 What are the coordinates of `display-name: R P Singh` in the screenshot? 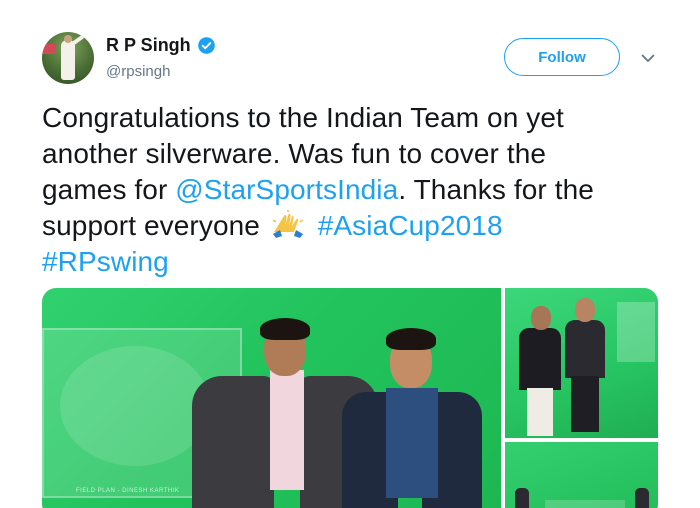 It's located at (148, 45).